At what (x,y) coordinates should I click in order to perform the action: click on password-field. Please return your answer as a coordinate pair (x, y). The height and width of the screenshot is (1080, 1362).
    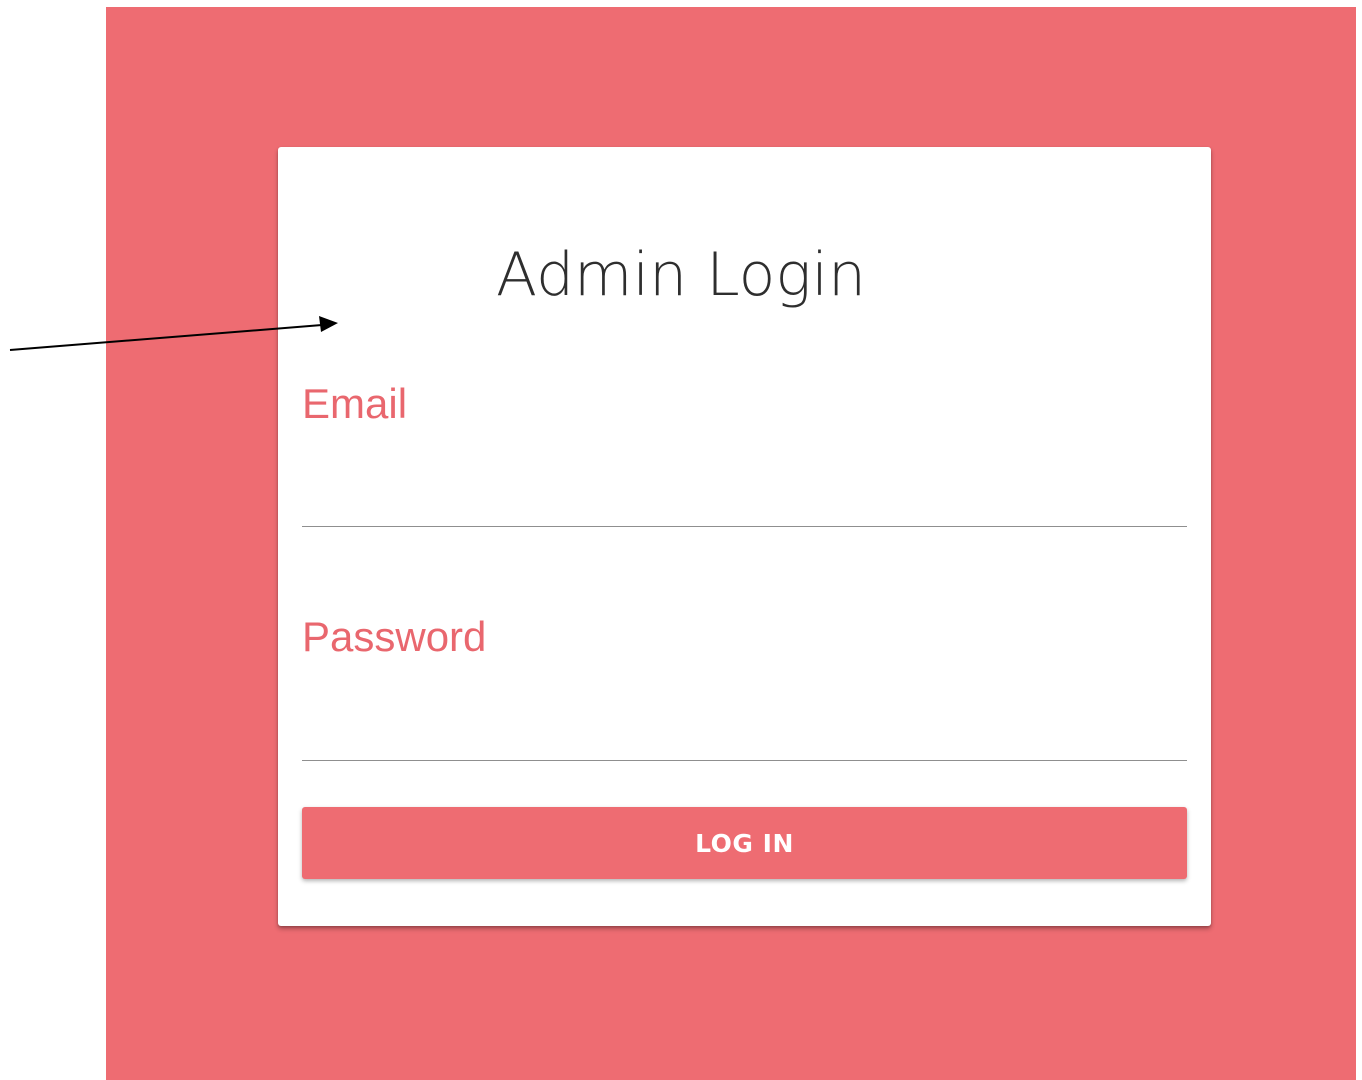
    Looking at the image, I should click on (744, 735).